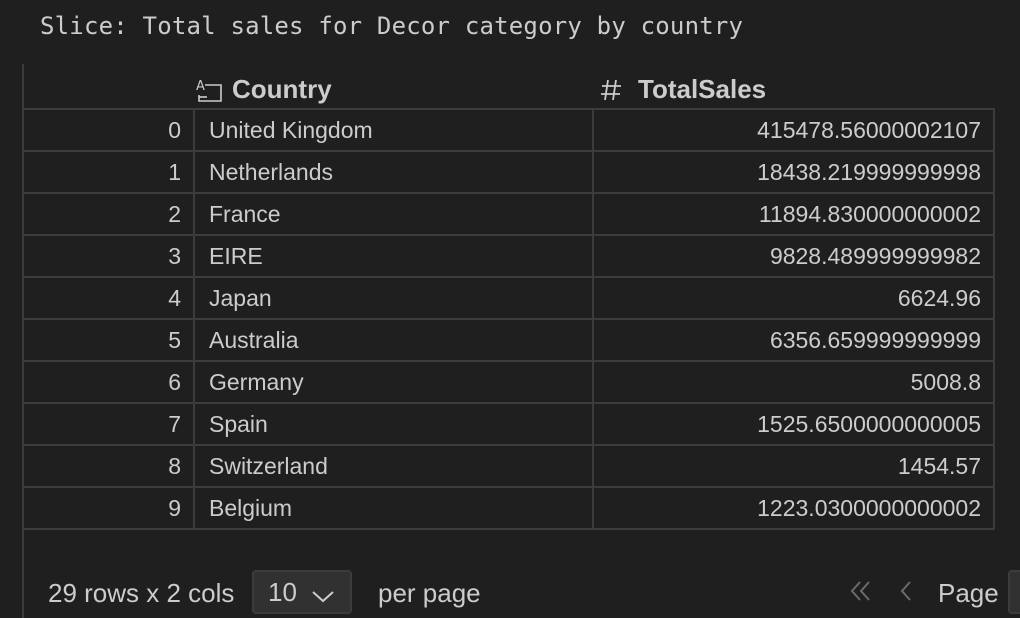 This screenshot has height=618, width=1020. Describe the element at coordinates (393, 382) in the screenshot. I see `country-cell: Germany` at that location.